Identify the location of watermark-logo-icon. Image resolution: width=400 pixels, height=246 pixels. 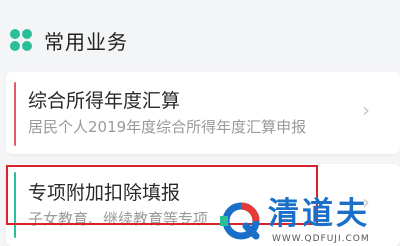
(240, 221).